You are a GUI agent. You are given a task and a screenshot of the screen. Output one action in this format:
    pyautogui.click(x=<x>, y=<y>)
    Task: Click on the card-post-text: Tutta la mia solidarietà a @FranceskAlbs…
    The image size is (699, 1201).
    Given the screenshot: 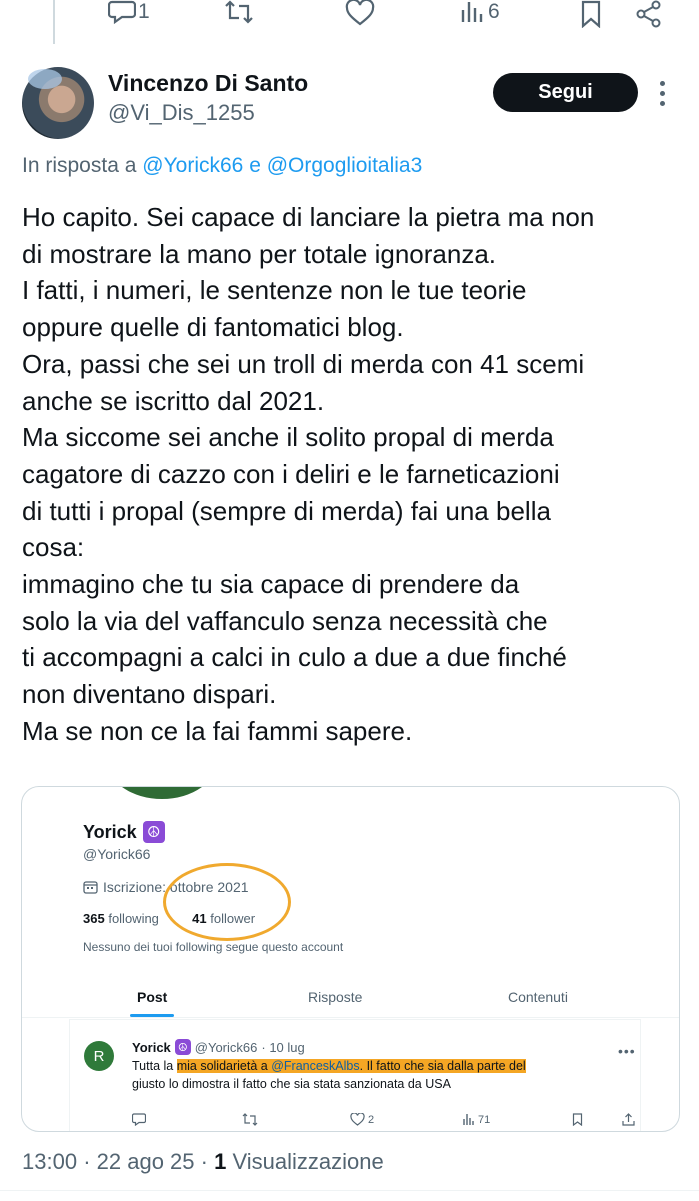 What is the action you would take?
    pyautogui.click(x=329, y=1075)
    